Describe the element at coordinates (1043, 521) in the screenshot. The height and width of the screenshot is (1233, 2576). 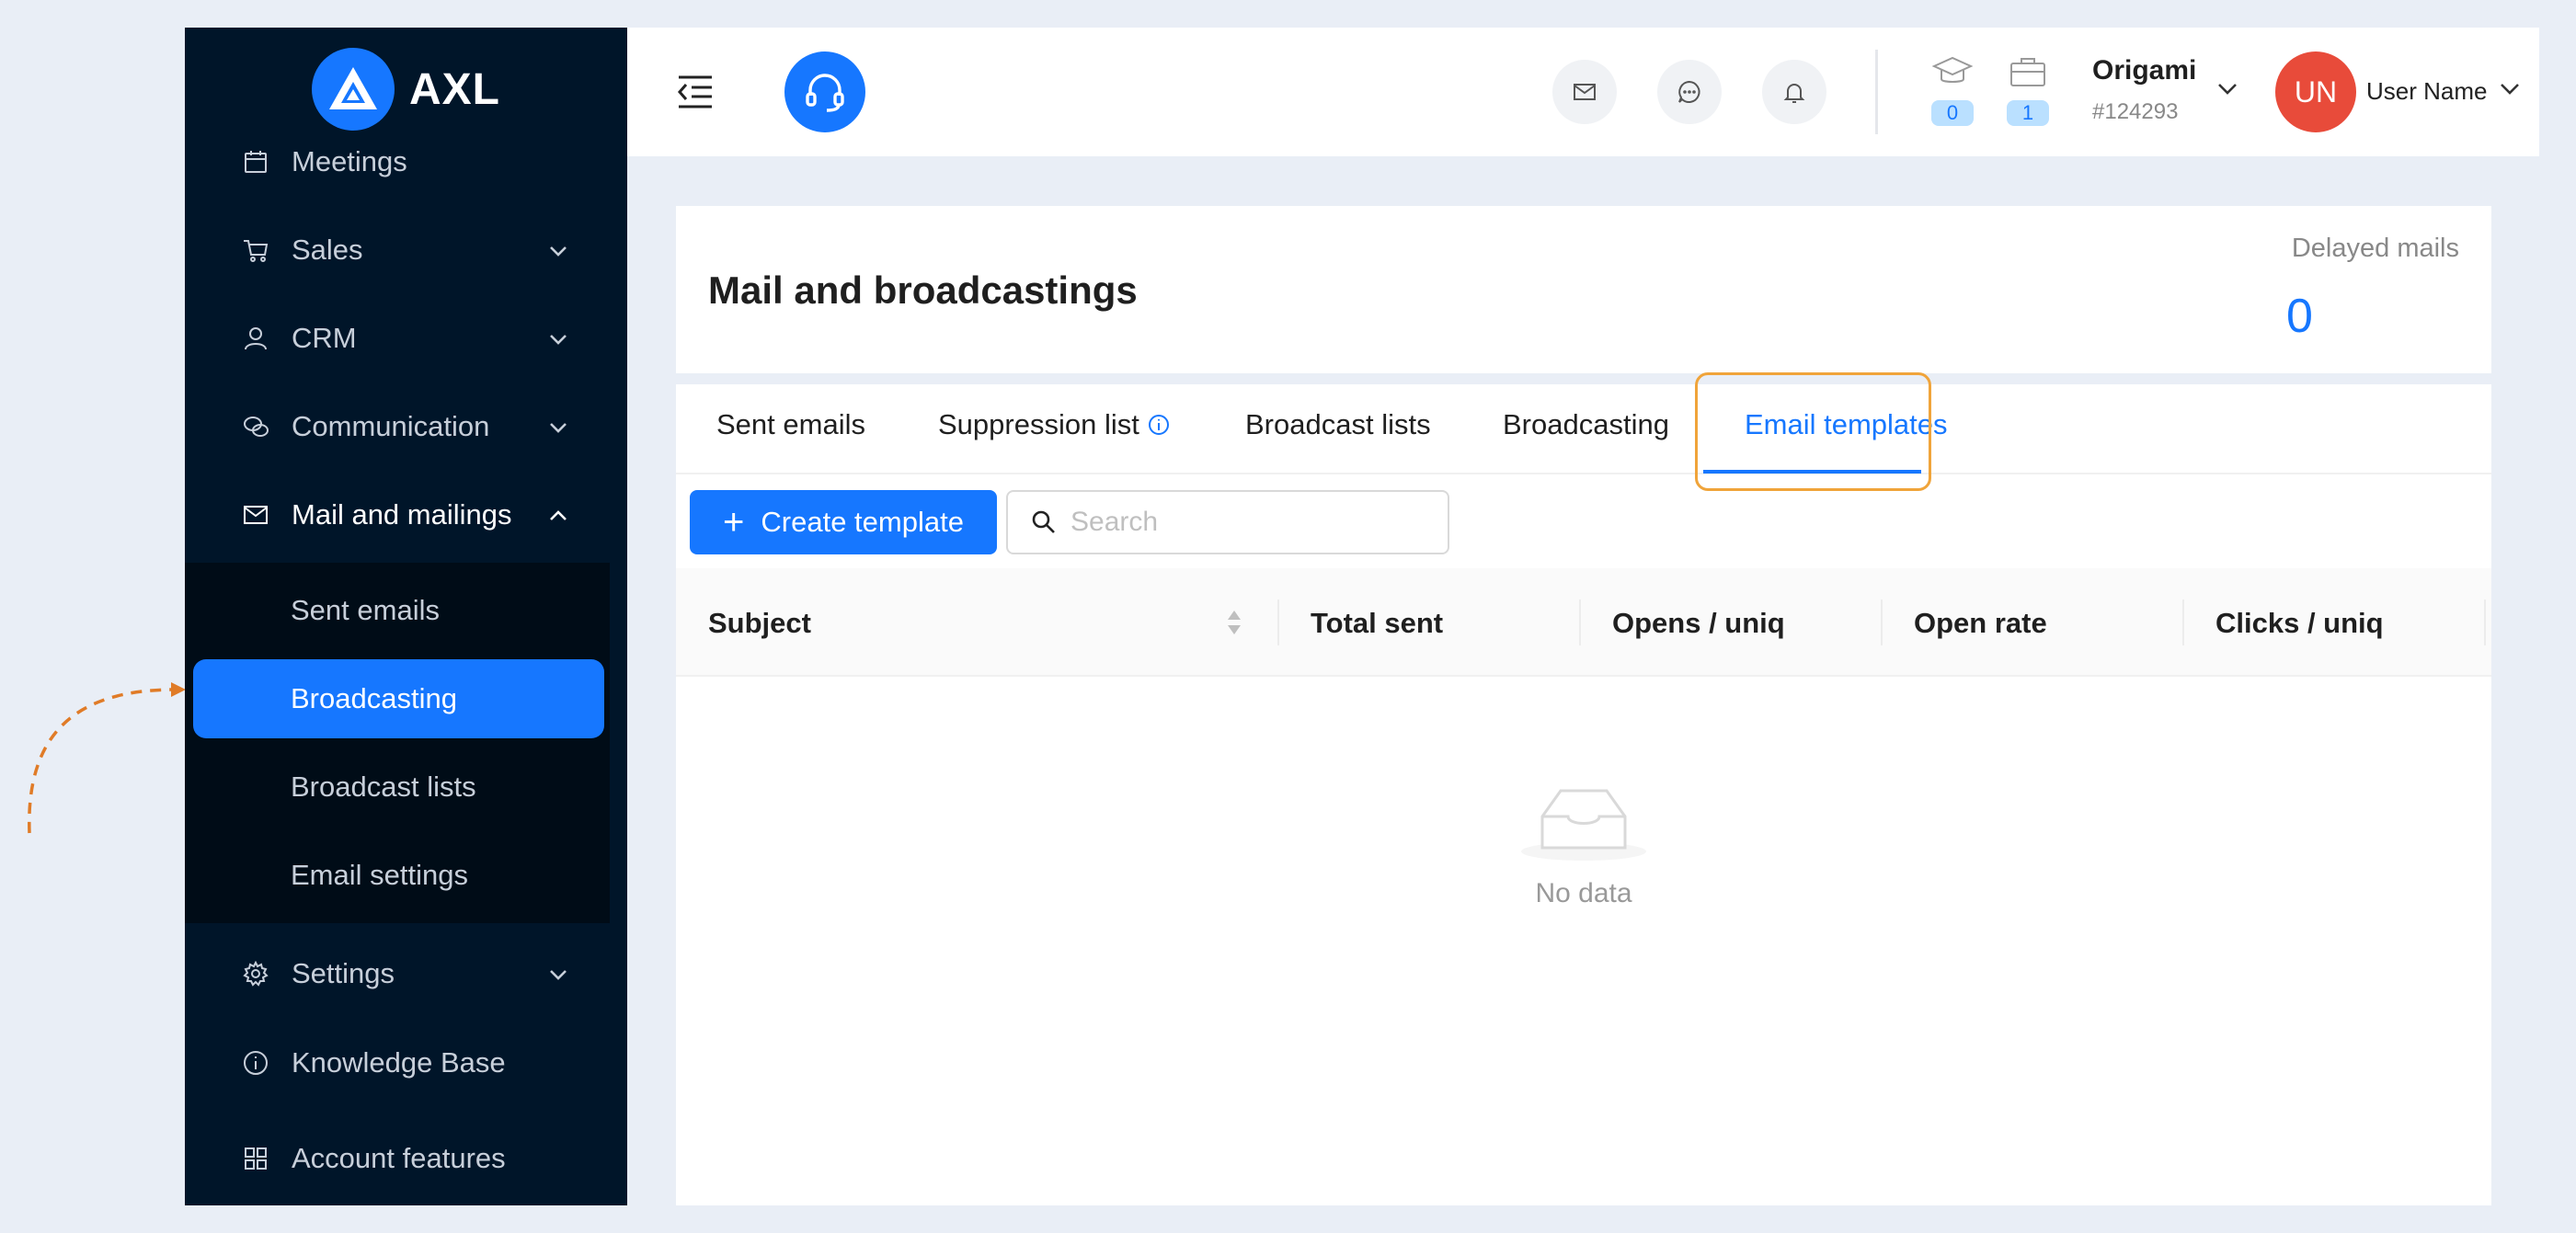
I see `search-icon` at that location.